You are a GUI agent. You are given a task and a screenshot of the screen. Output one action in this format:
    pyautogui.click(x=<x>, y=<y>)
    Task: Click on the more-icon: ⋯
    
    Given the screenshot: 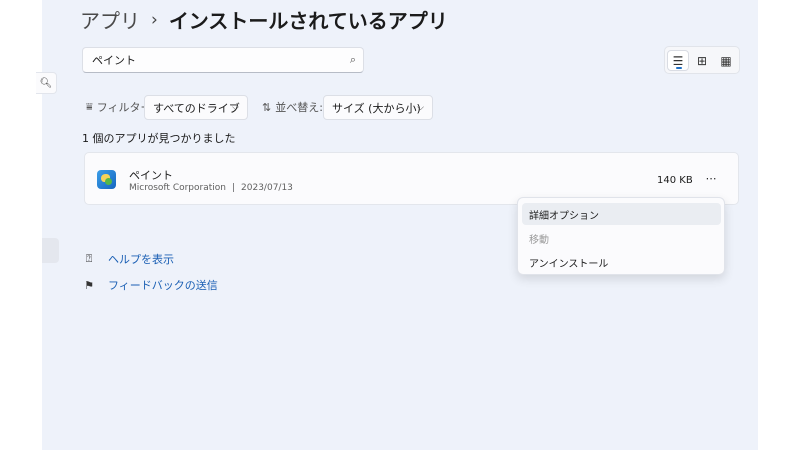 What is the action you would take?
    pyautogui.click(x=711, y=178)
    